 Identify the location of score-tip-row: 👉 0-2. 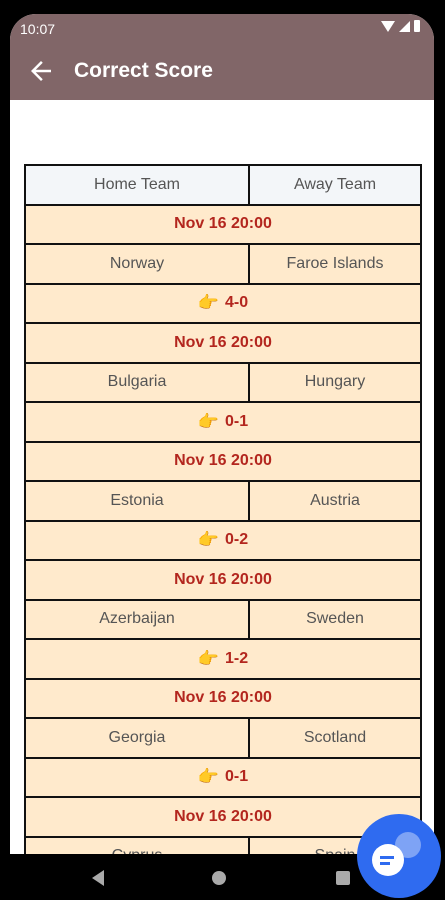
(223, 541).